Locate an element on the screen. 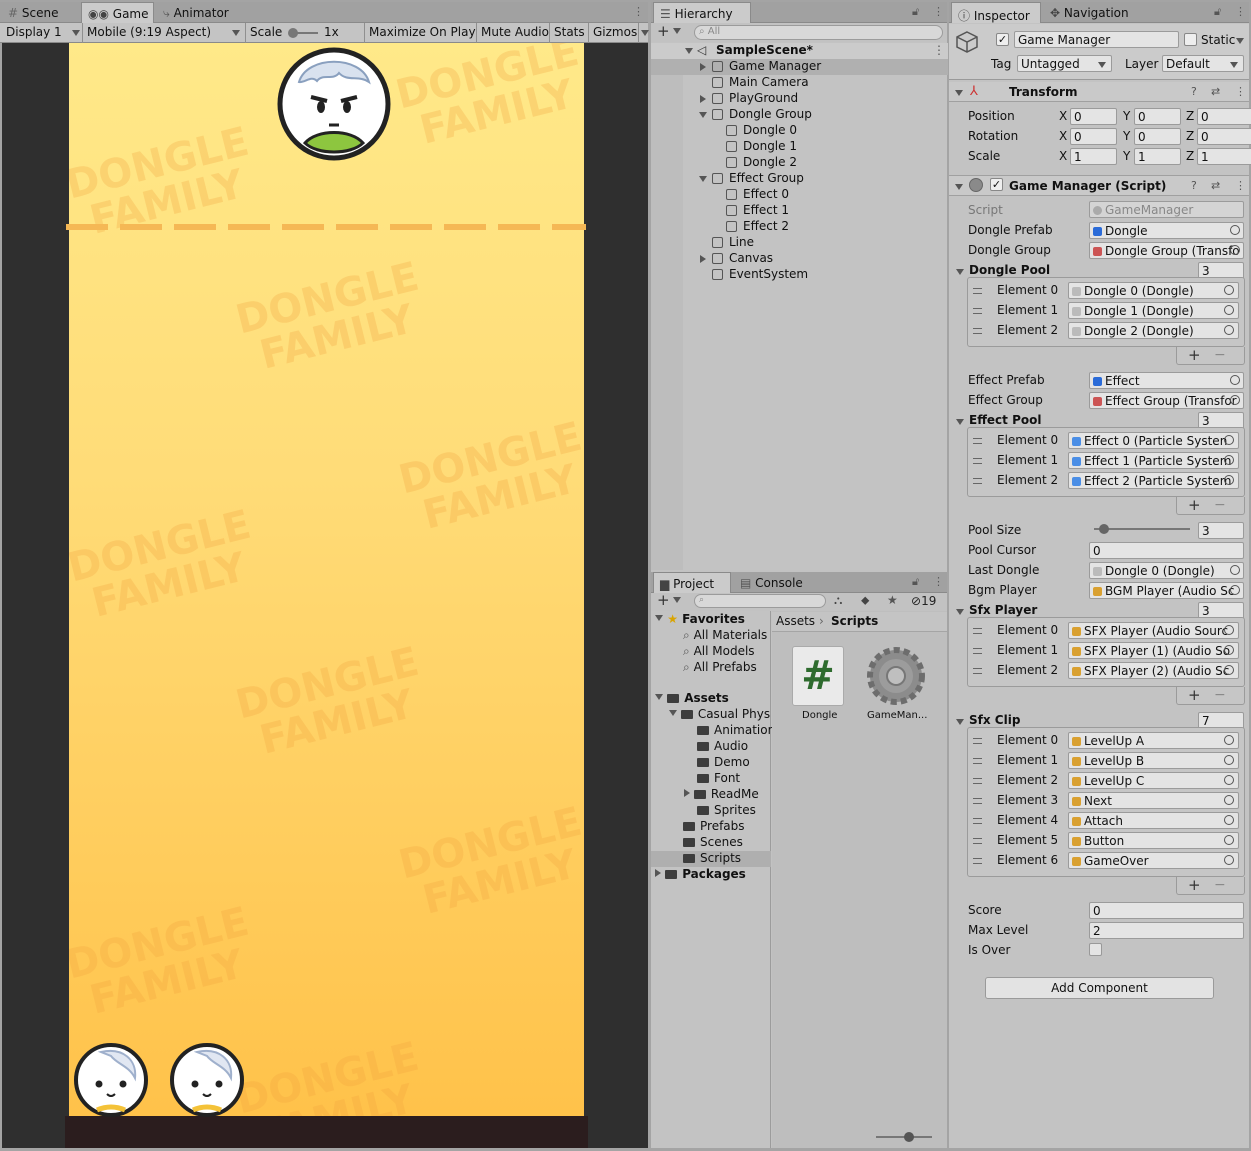  hierarchy-item-canvas: Canvas is located at coordinates (799, 259).